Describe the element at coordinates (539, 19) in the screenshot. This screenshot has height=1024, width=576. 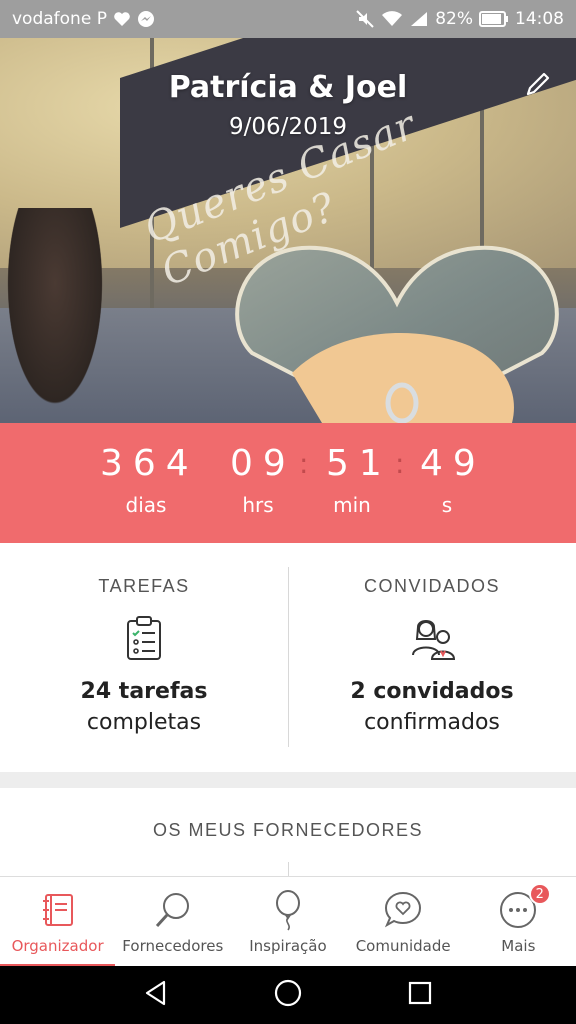
I see `clock: 14:08` at that location.